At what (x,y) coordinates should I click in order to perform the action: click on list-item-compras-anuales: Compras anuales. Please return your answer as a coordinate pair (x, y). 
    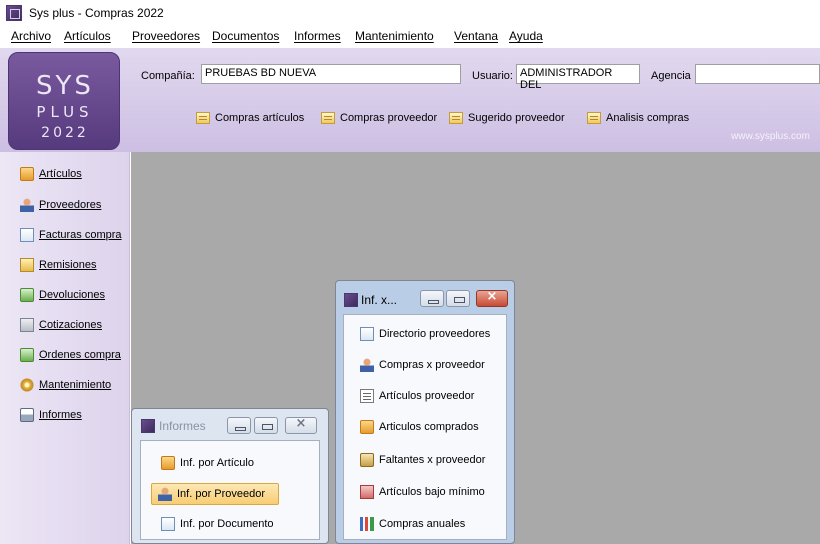
    Looking at the image, I should click on (412, 524).